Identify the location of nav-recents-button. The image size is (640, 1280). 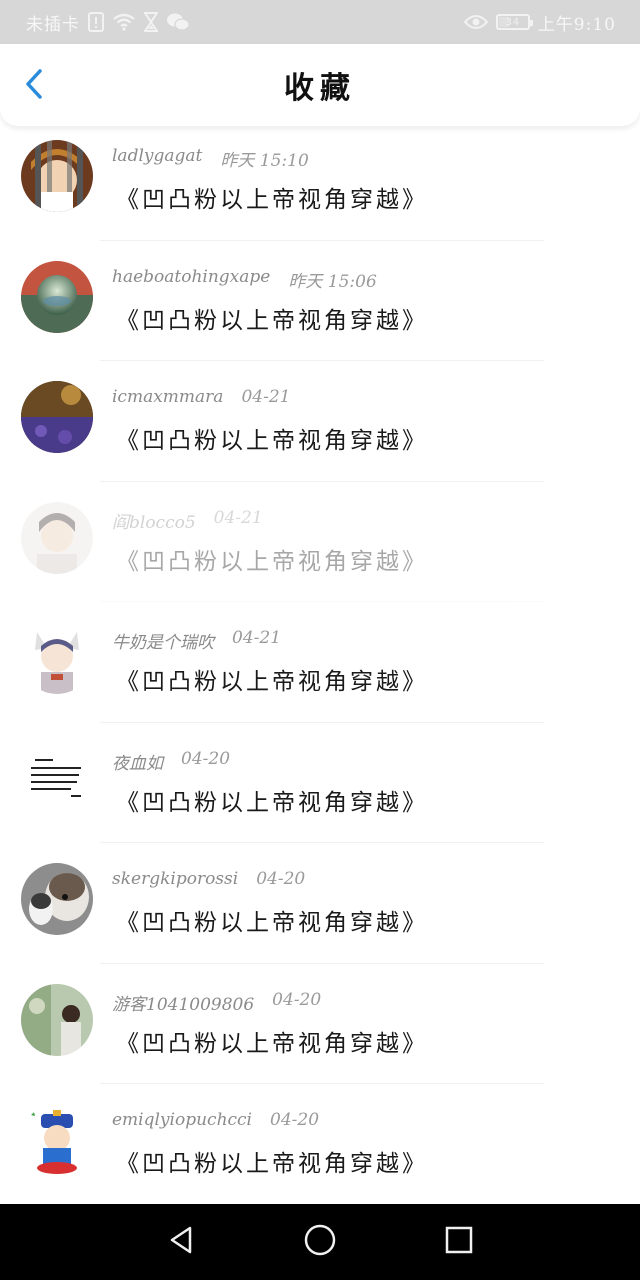
(459, 1242).